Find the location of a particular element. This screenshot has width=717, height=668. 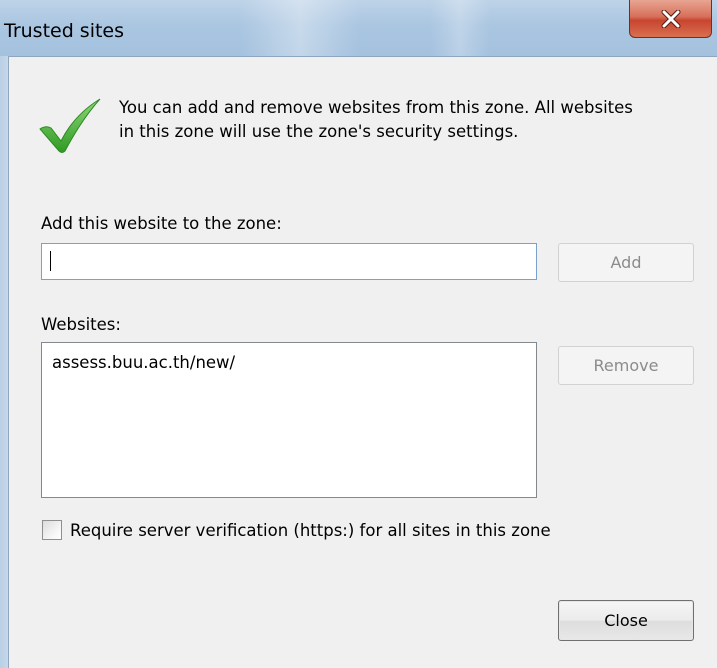

window-close-button is located at coordinates (670, 19).